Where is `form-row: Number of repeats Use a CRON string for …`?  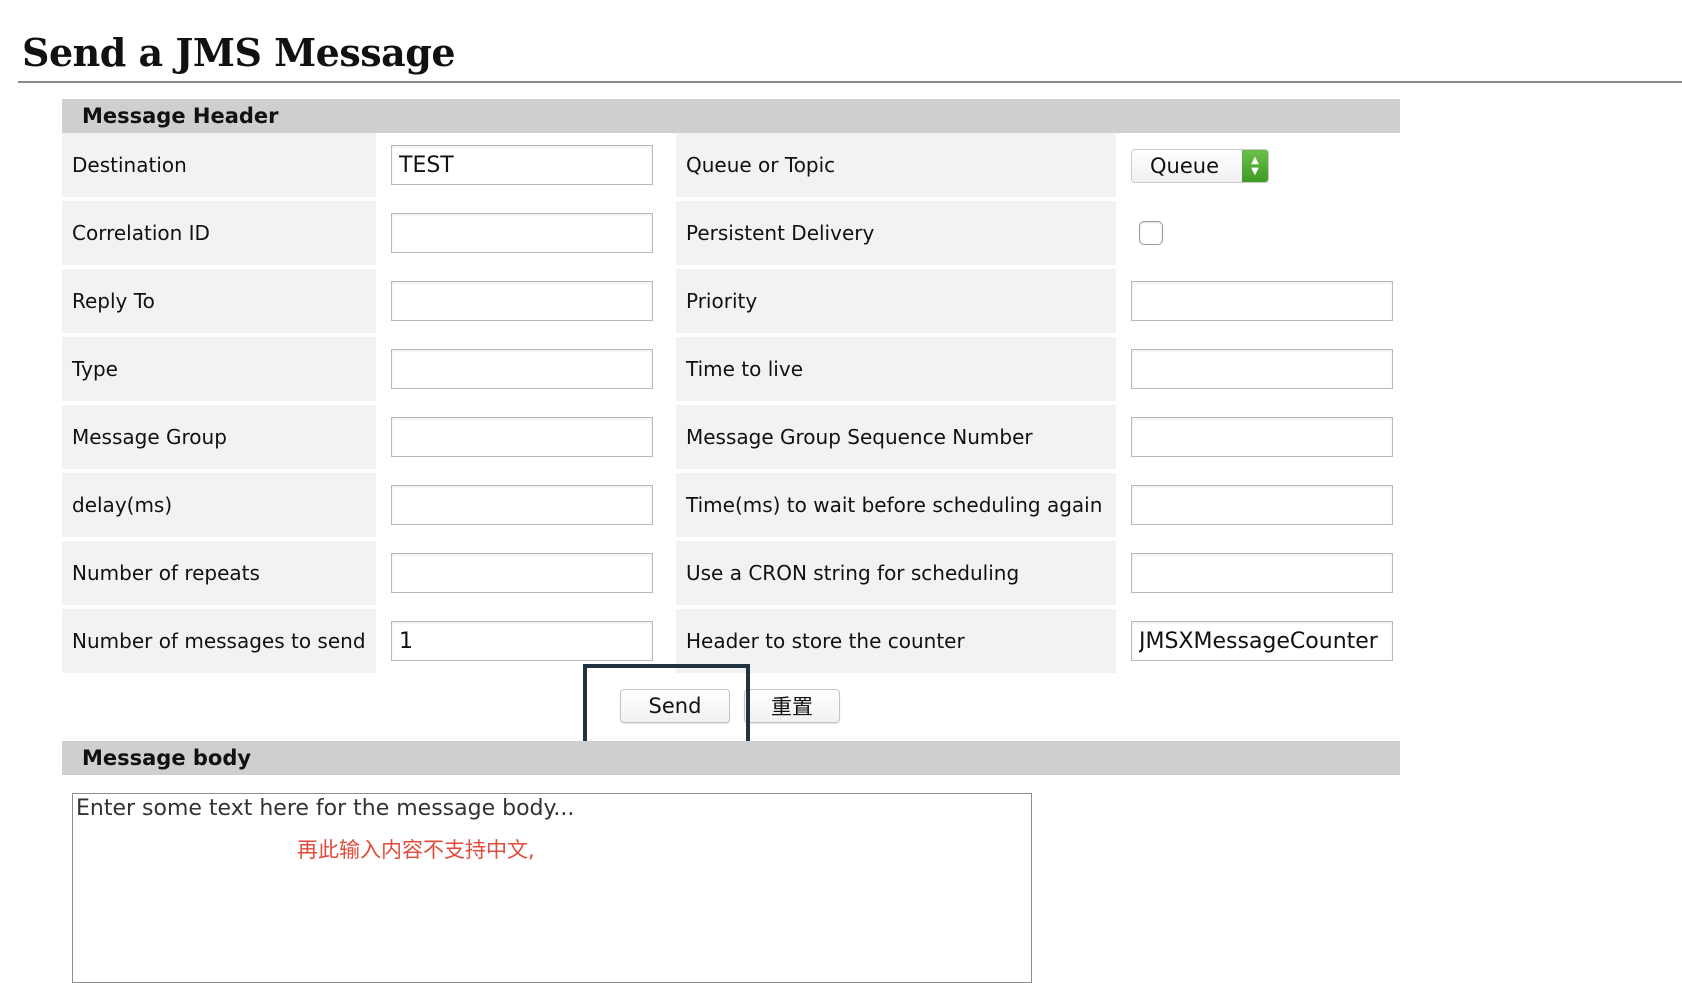
form-row: Number of repeats Use a CRON string for … is located at coordinates (727, 575).